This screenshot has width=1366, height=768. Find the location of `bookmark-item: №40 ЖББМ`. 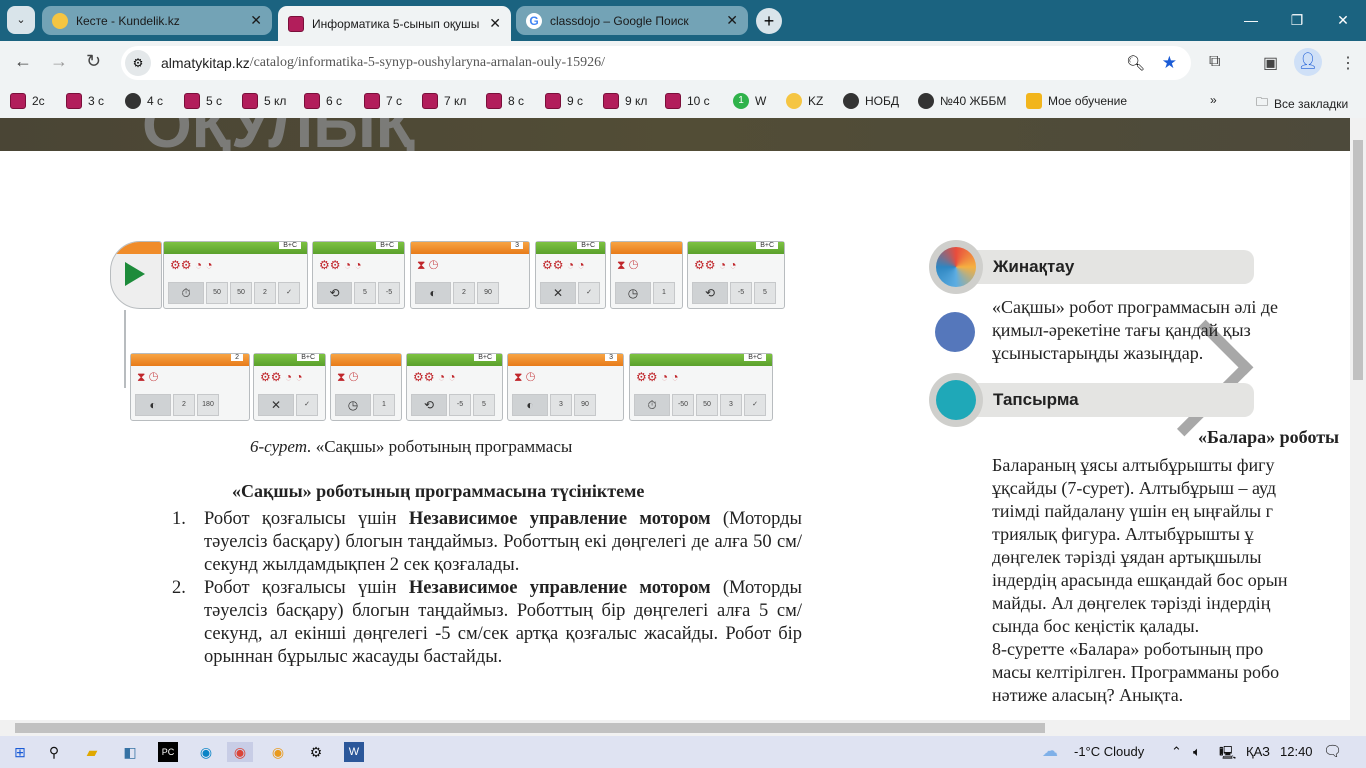

bookmark-item: №40 ЖББМ is located at coordinates (962, 101).